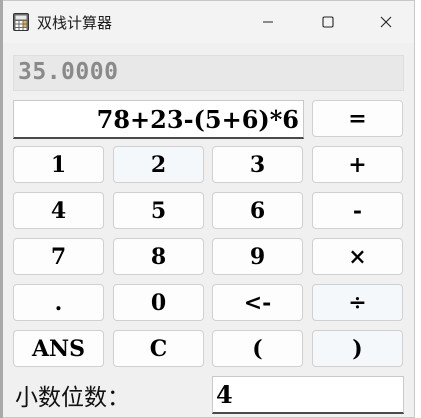  What do you see at coordinates (68, 72) in the screenshot?
I see `result-value: 35.0000` at bounding box center [68, 72].